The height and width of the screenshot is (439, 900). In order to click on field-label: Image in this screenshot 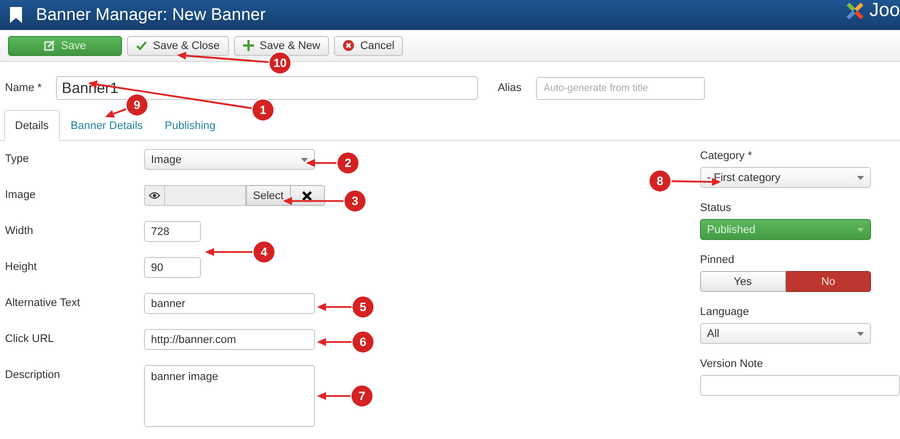, I will do `click(21, 194)`.